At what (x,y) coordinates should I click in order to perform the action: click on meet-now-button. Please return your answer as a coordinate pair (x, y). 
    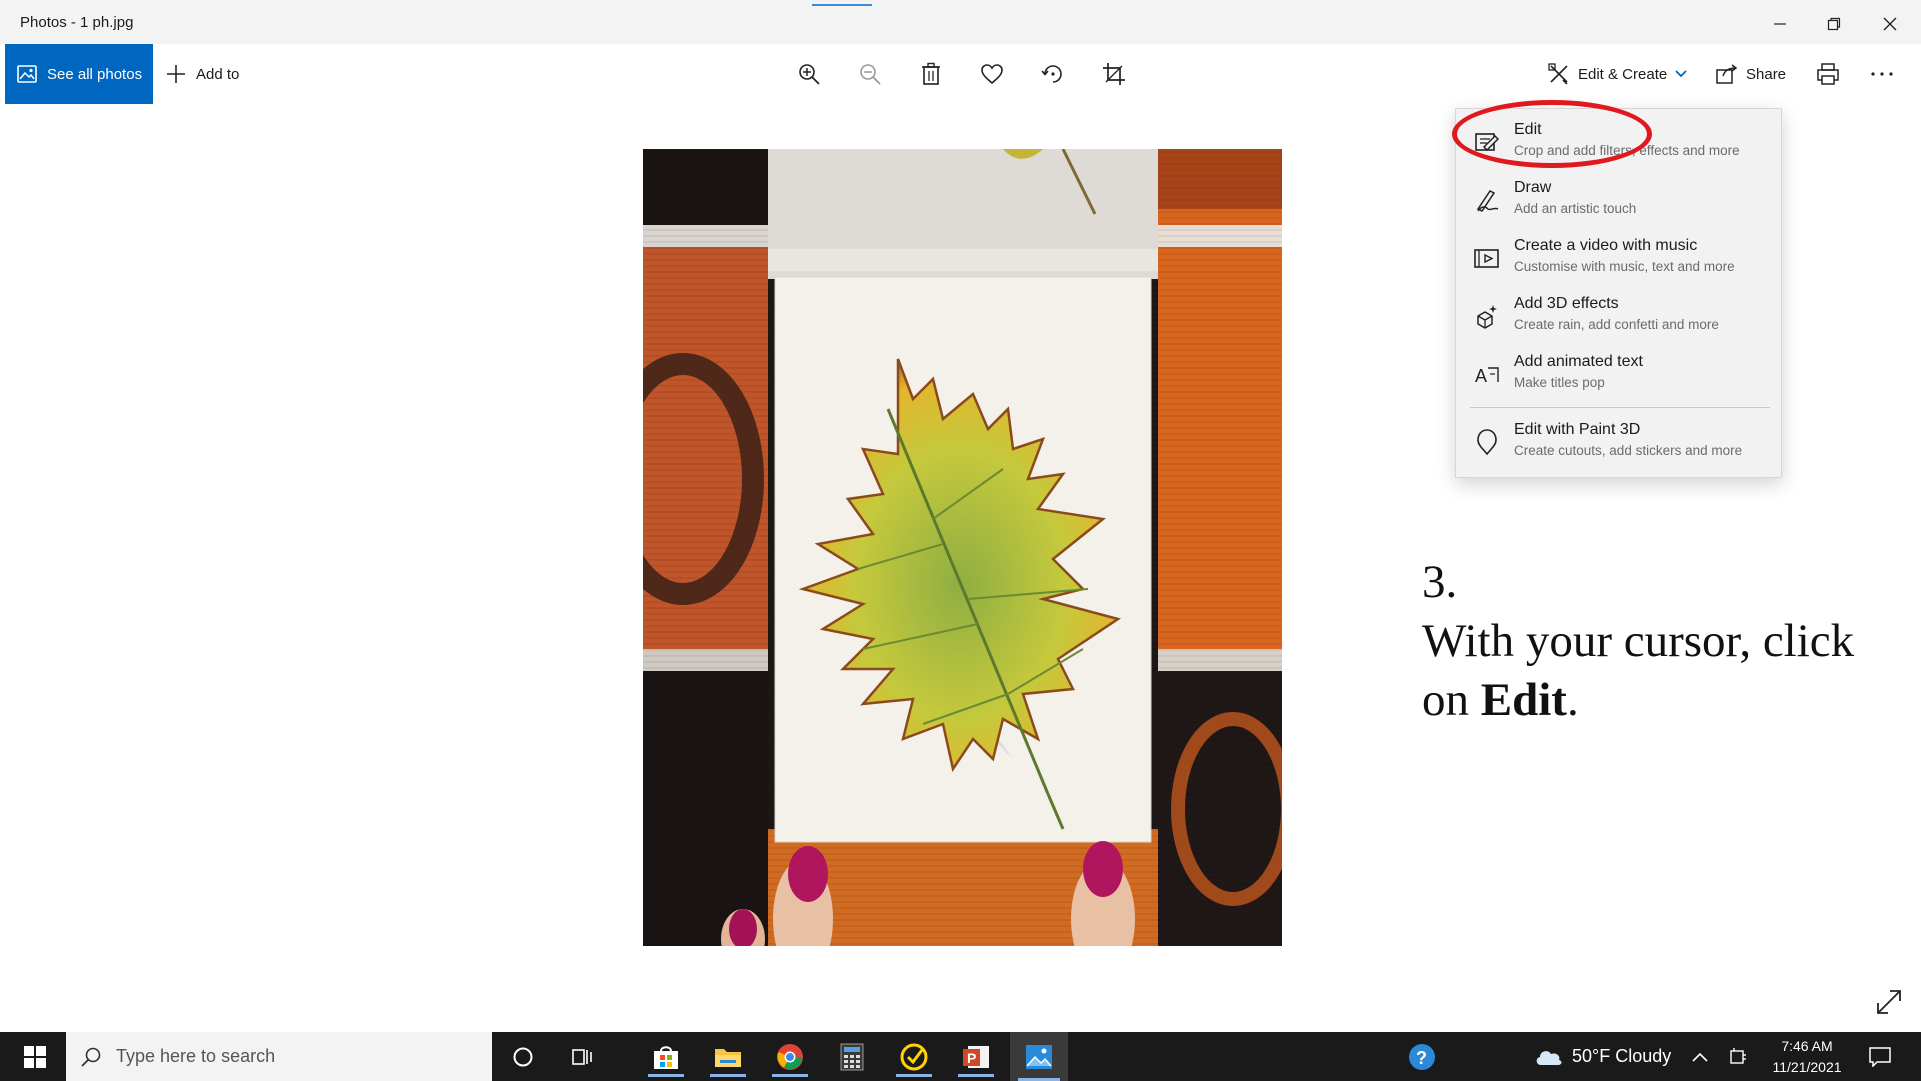
    Looking at the image, I should click on (1738, 1056).